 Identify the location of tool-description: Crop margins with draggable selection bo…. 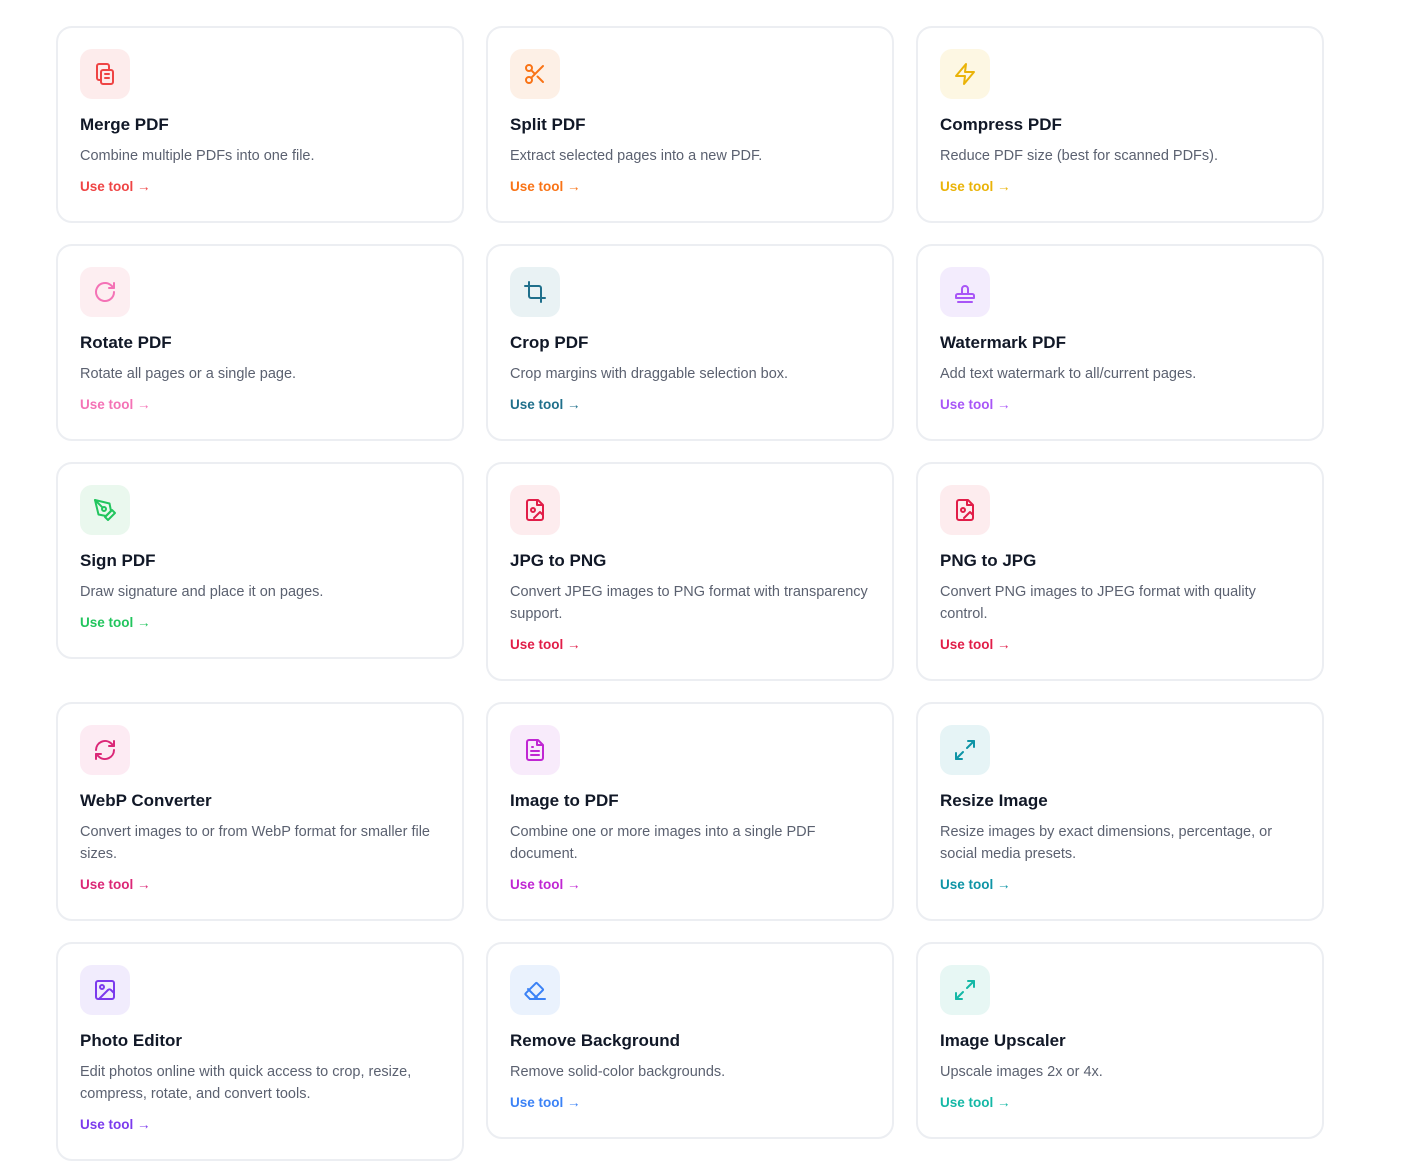
(649, 374).